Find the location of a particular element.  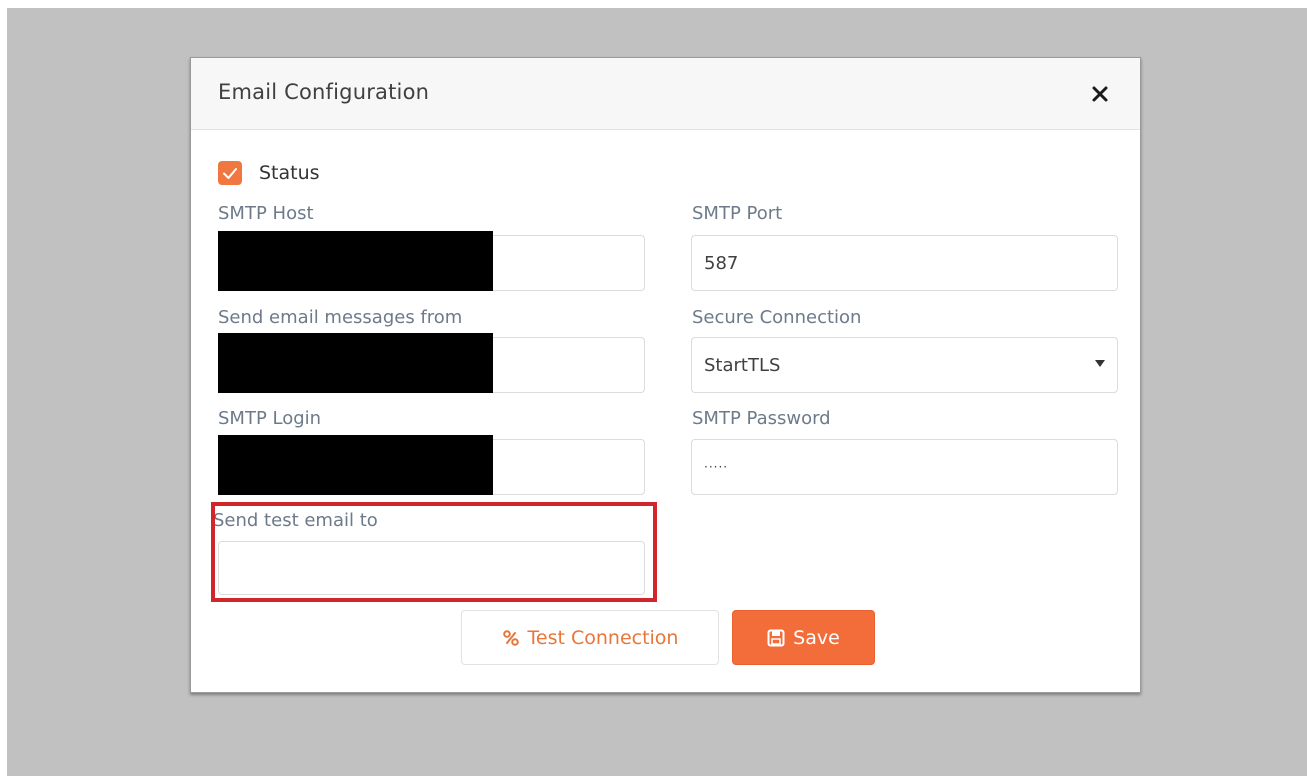

smtp-login-input is located at coordinates (431, 465).